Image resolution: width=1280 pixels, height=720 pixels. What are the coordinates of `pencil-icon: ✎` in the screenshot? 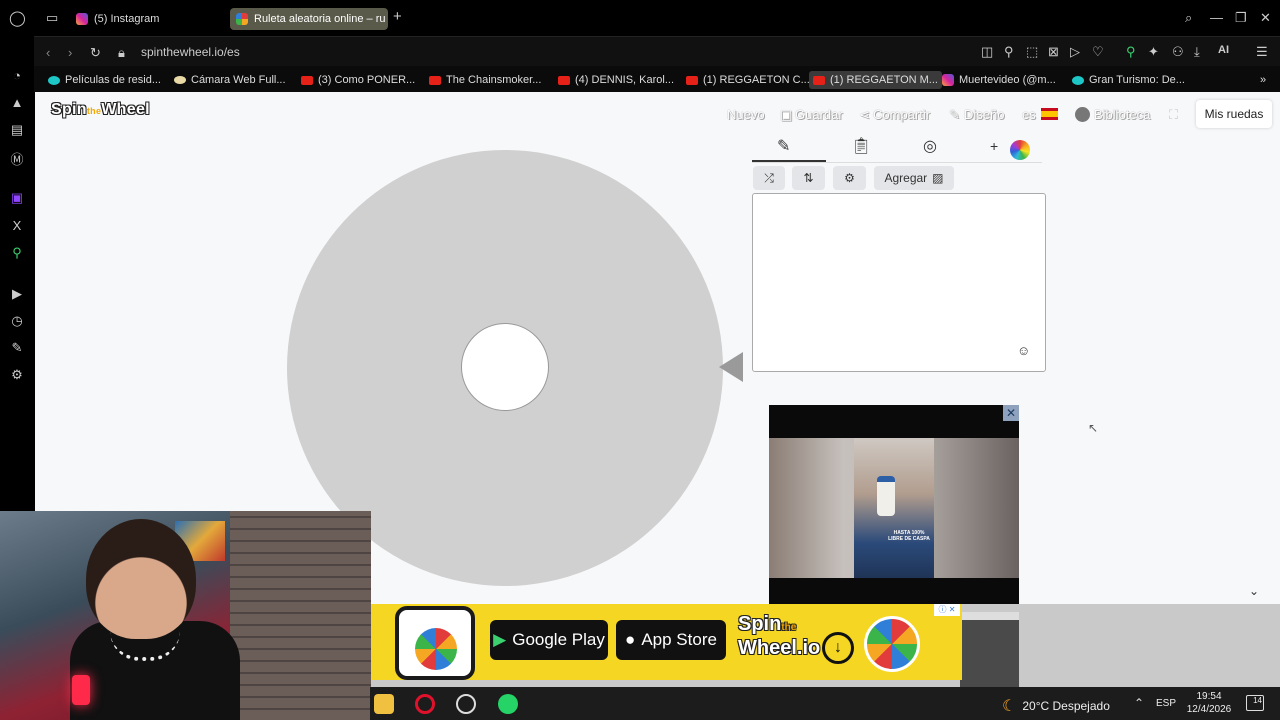 It's located at (954, 115).